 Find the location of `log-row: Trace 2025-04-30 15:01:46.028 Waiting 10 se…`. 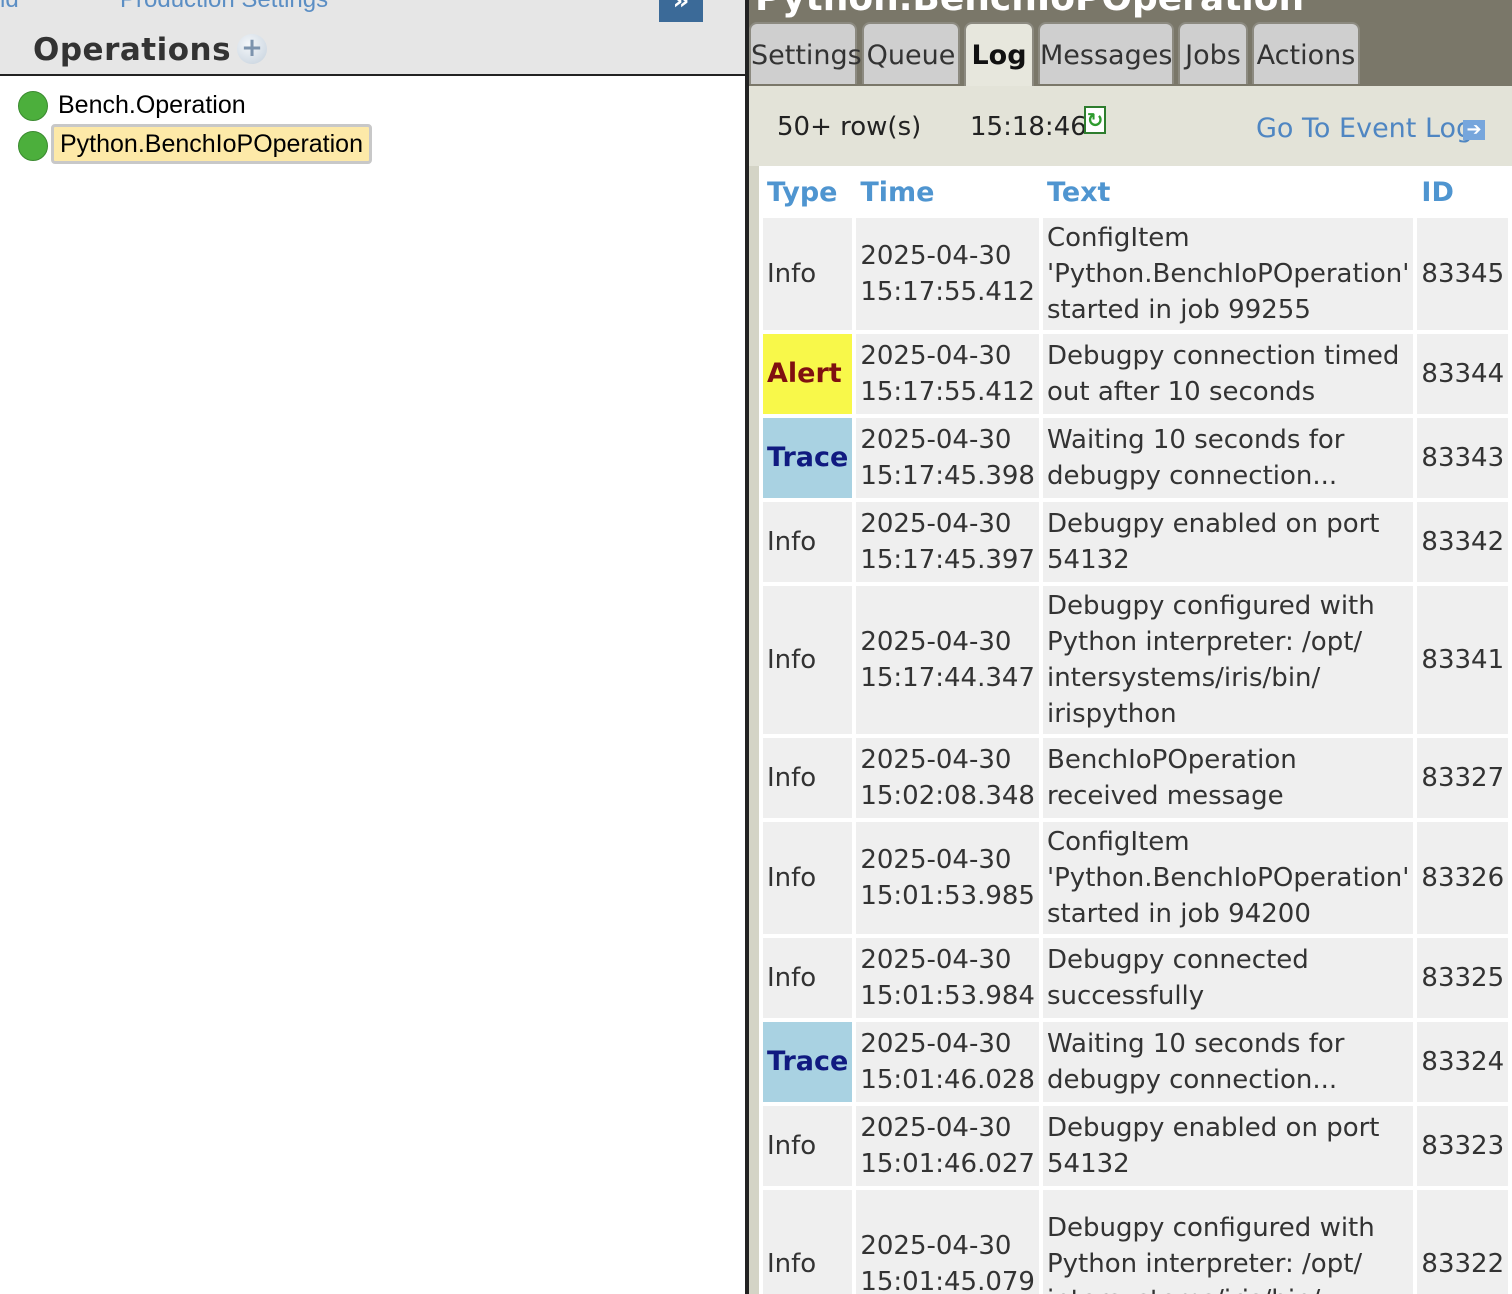

log-row: Trace 2025-04-30 15:01:46.028 Waiting 10 se… is located at coordinates (1136, 1062).